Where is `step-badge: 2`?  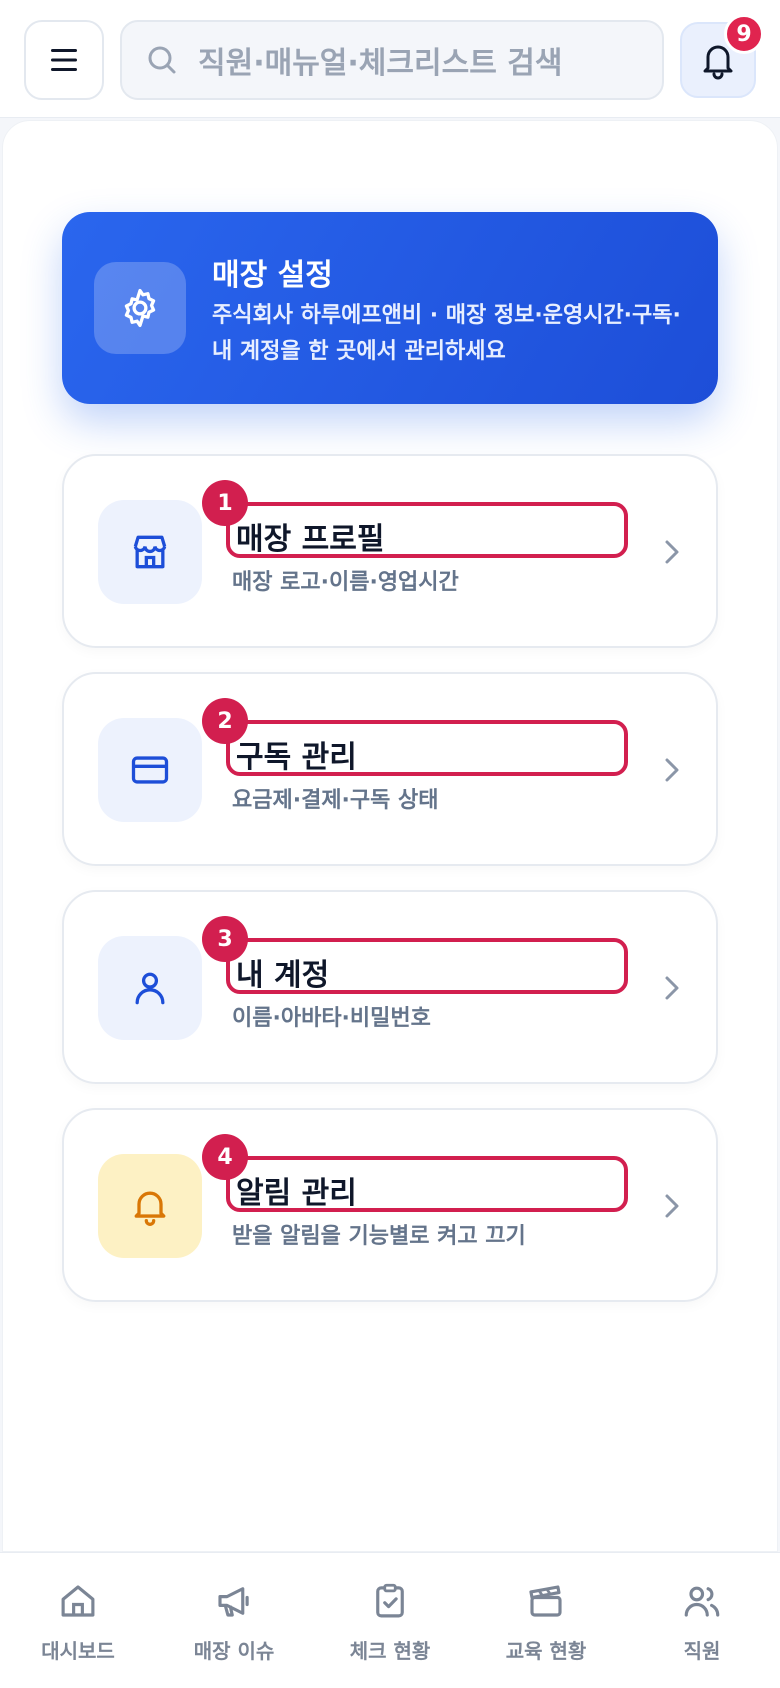
step-badge: 2 is located at coordinates (225, 721).